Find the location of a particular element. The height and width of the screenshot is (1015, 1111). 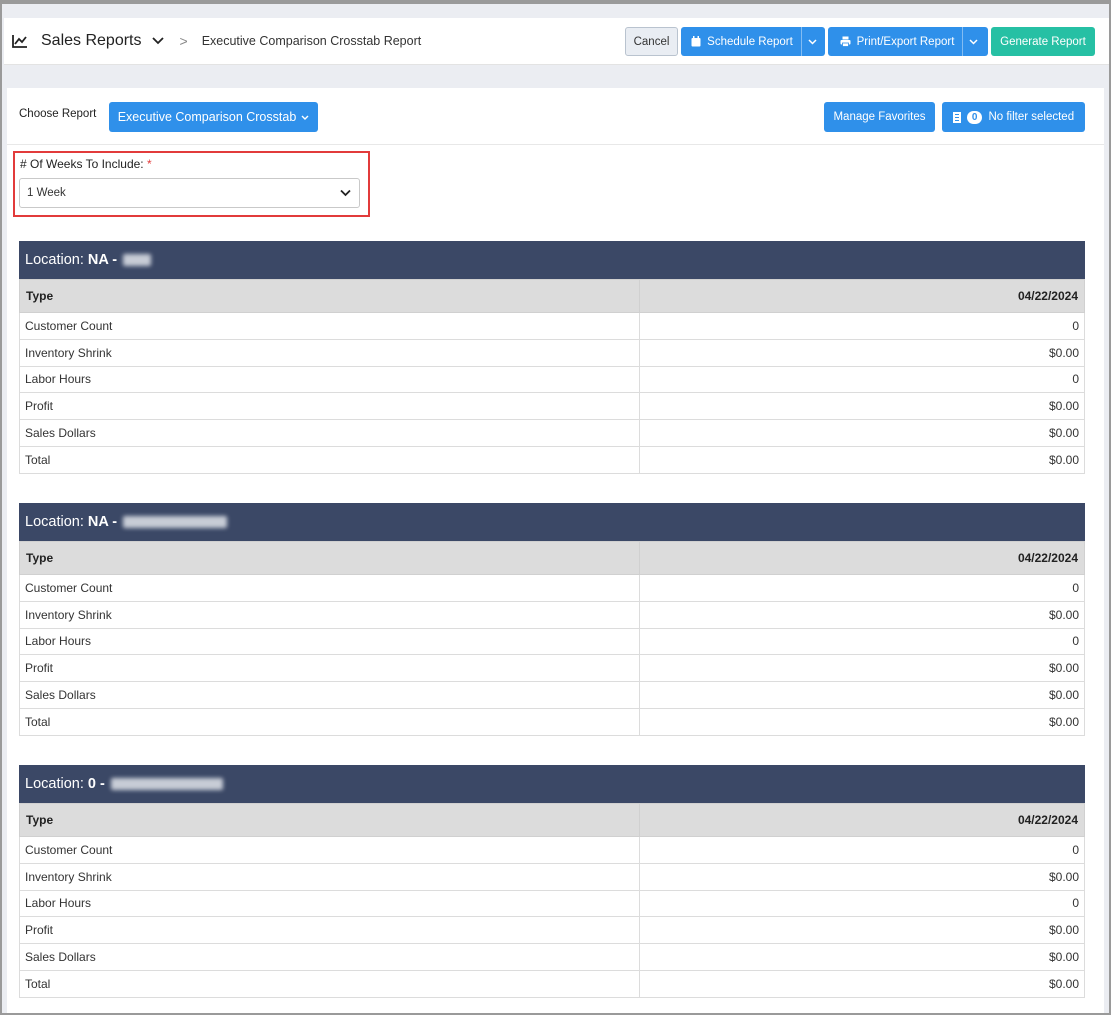

weeks-label-text: # Of Weeks To Include: is located at coordinates (82, 164).